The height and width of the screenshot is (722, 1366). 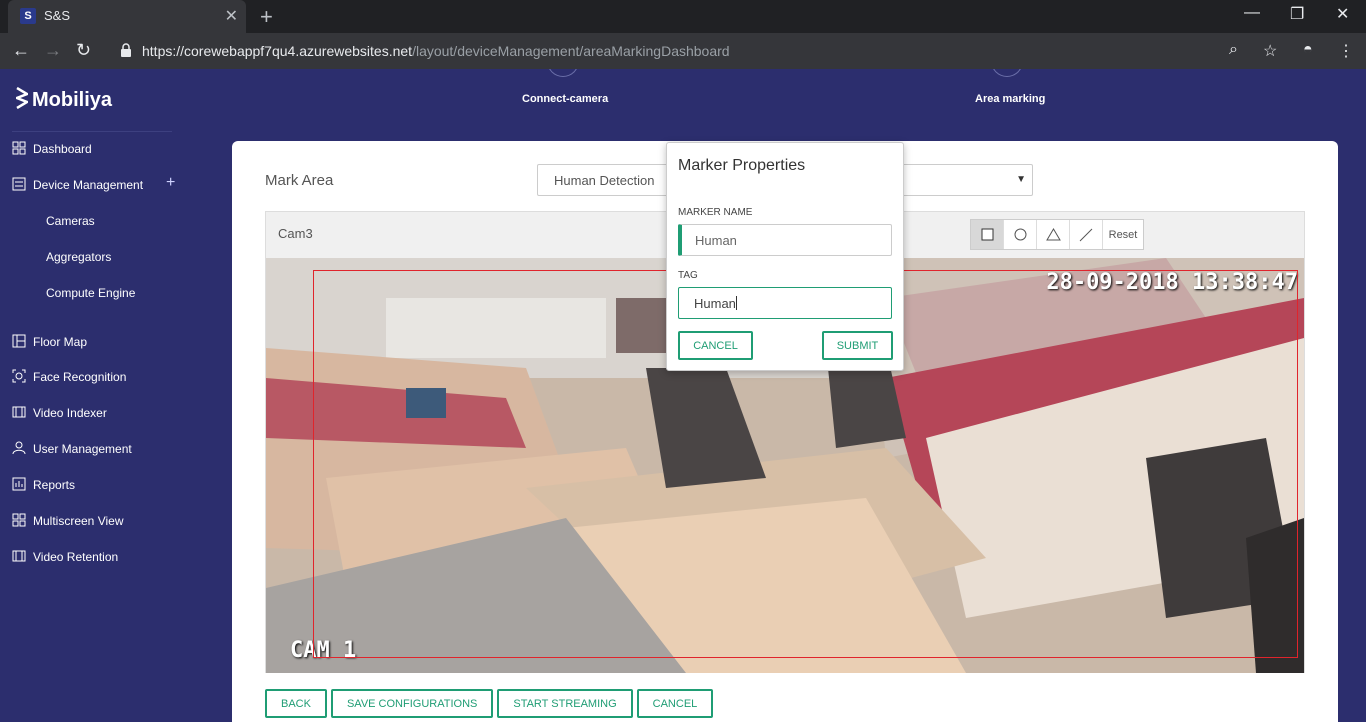 What do you see at coordinates (60, 342) in the screenshot?
I see `sidebar-item-label: Floor Map` at bounding box center [60, 342].